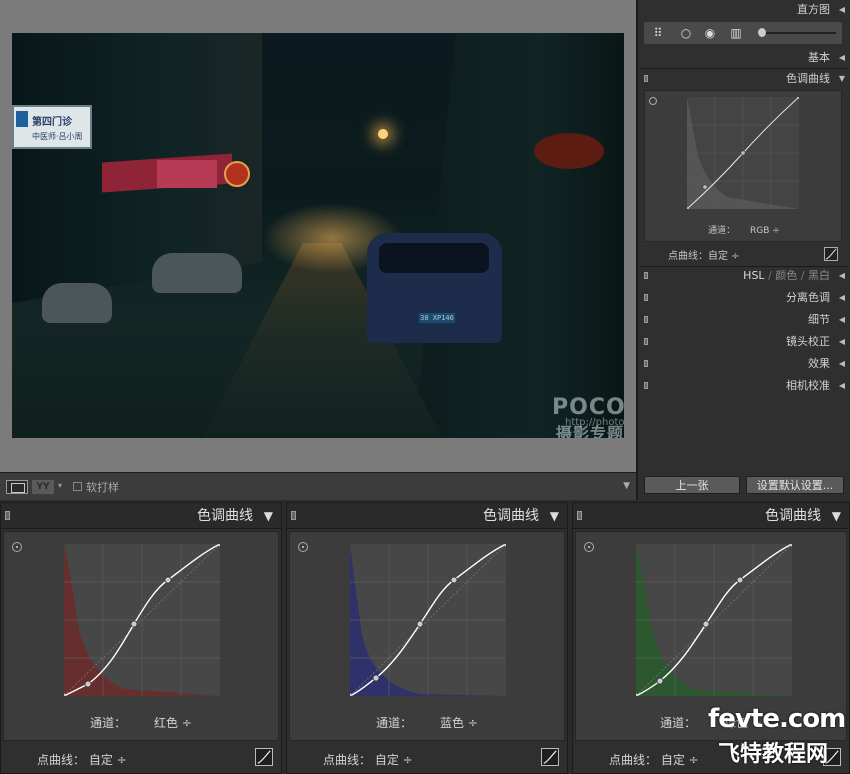  I want to click on red-eye-icon: ◉, so click(710, 33).